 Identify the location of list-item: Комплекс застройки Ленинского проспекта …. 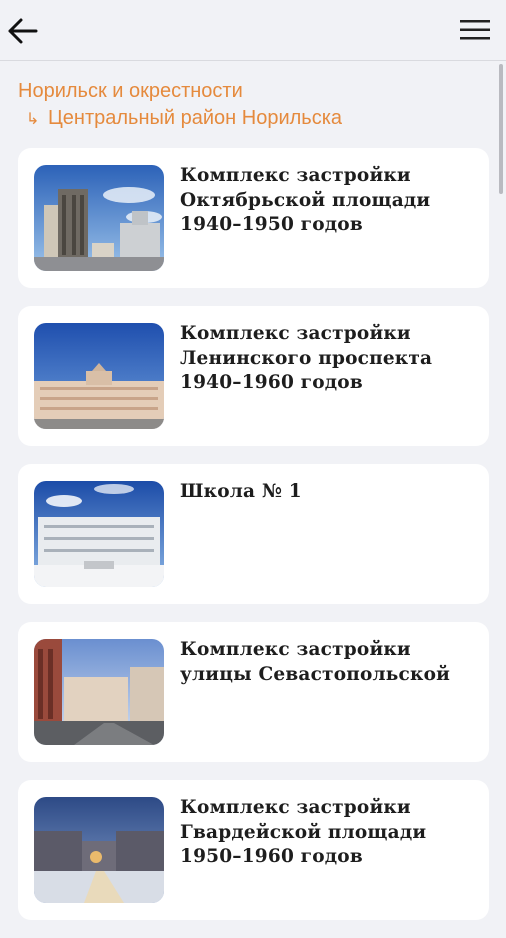
(253, 376).